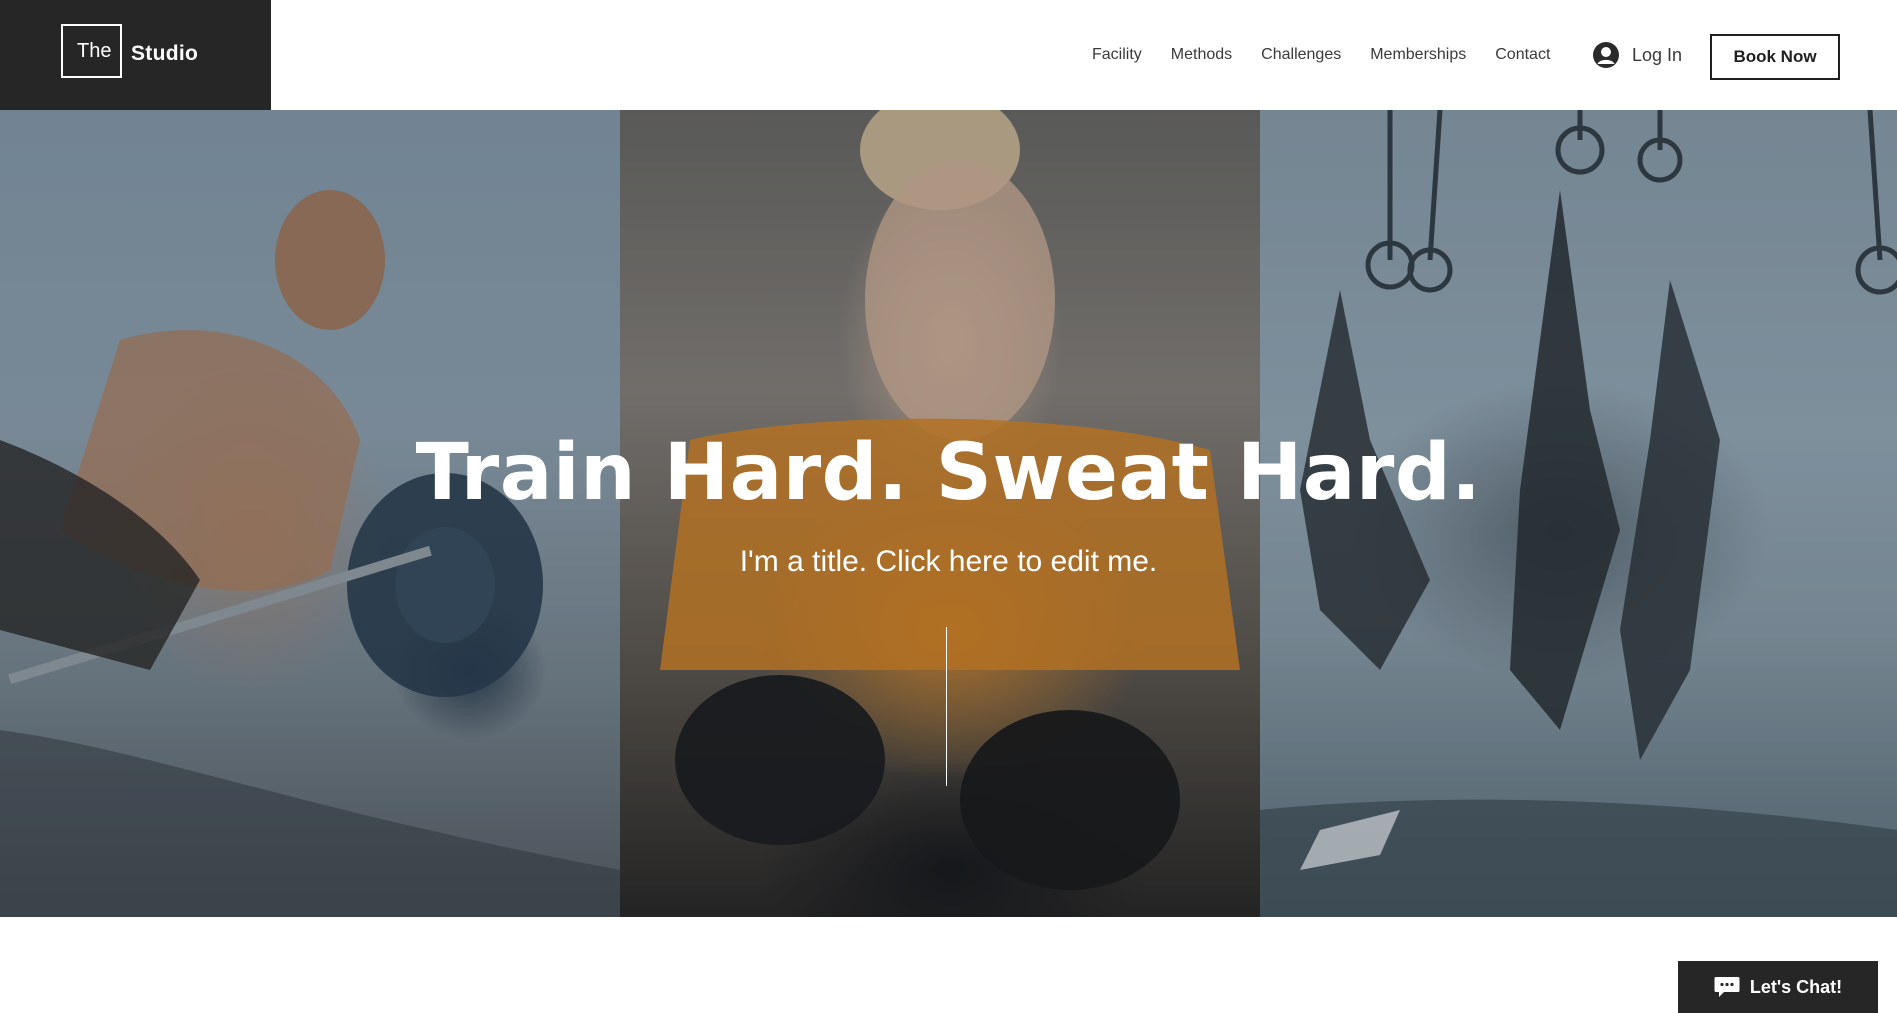 Image resolution: width=1897 pixels, height=1013 pixels. I want to click on hero-title: Train Hard. Sweat Hard., so click(948, 473).